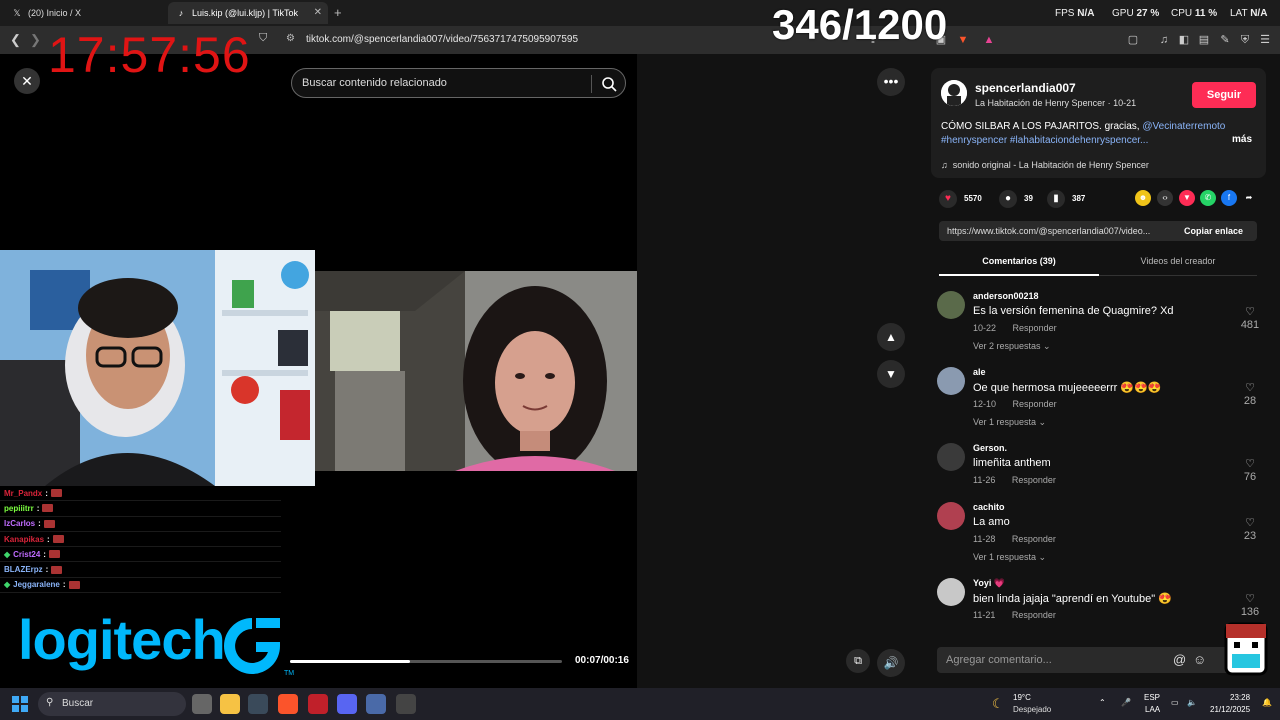 The width and height of the screenshot is (1280, 720). I want to click on mention-link: @Vecinaterremoto, so click(1183, 126).